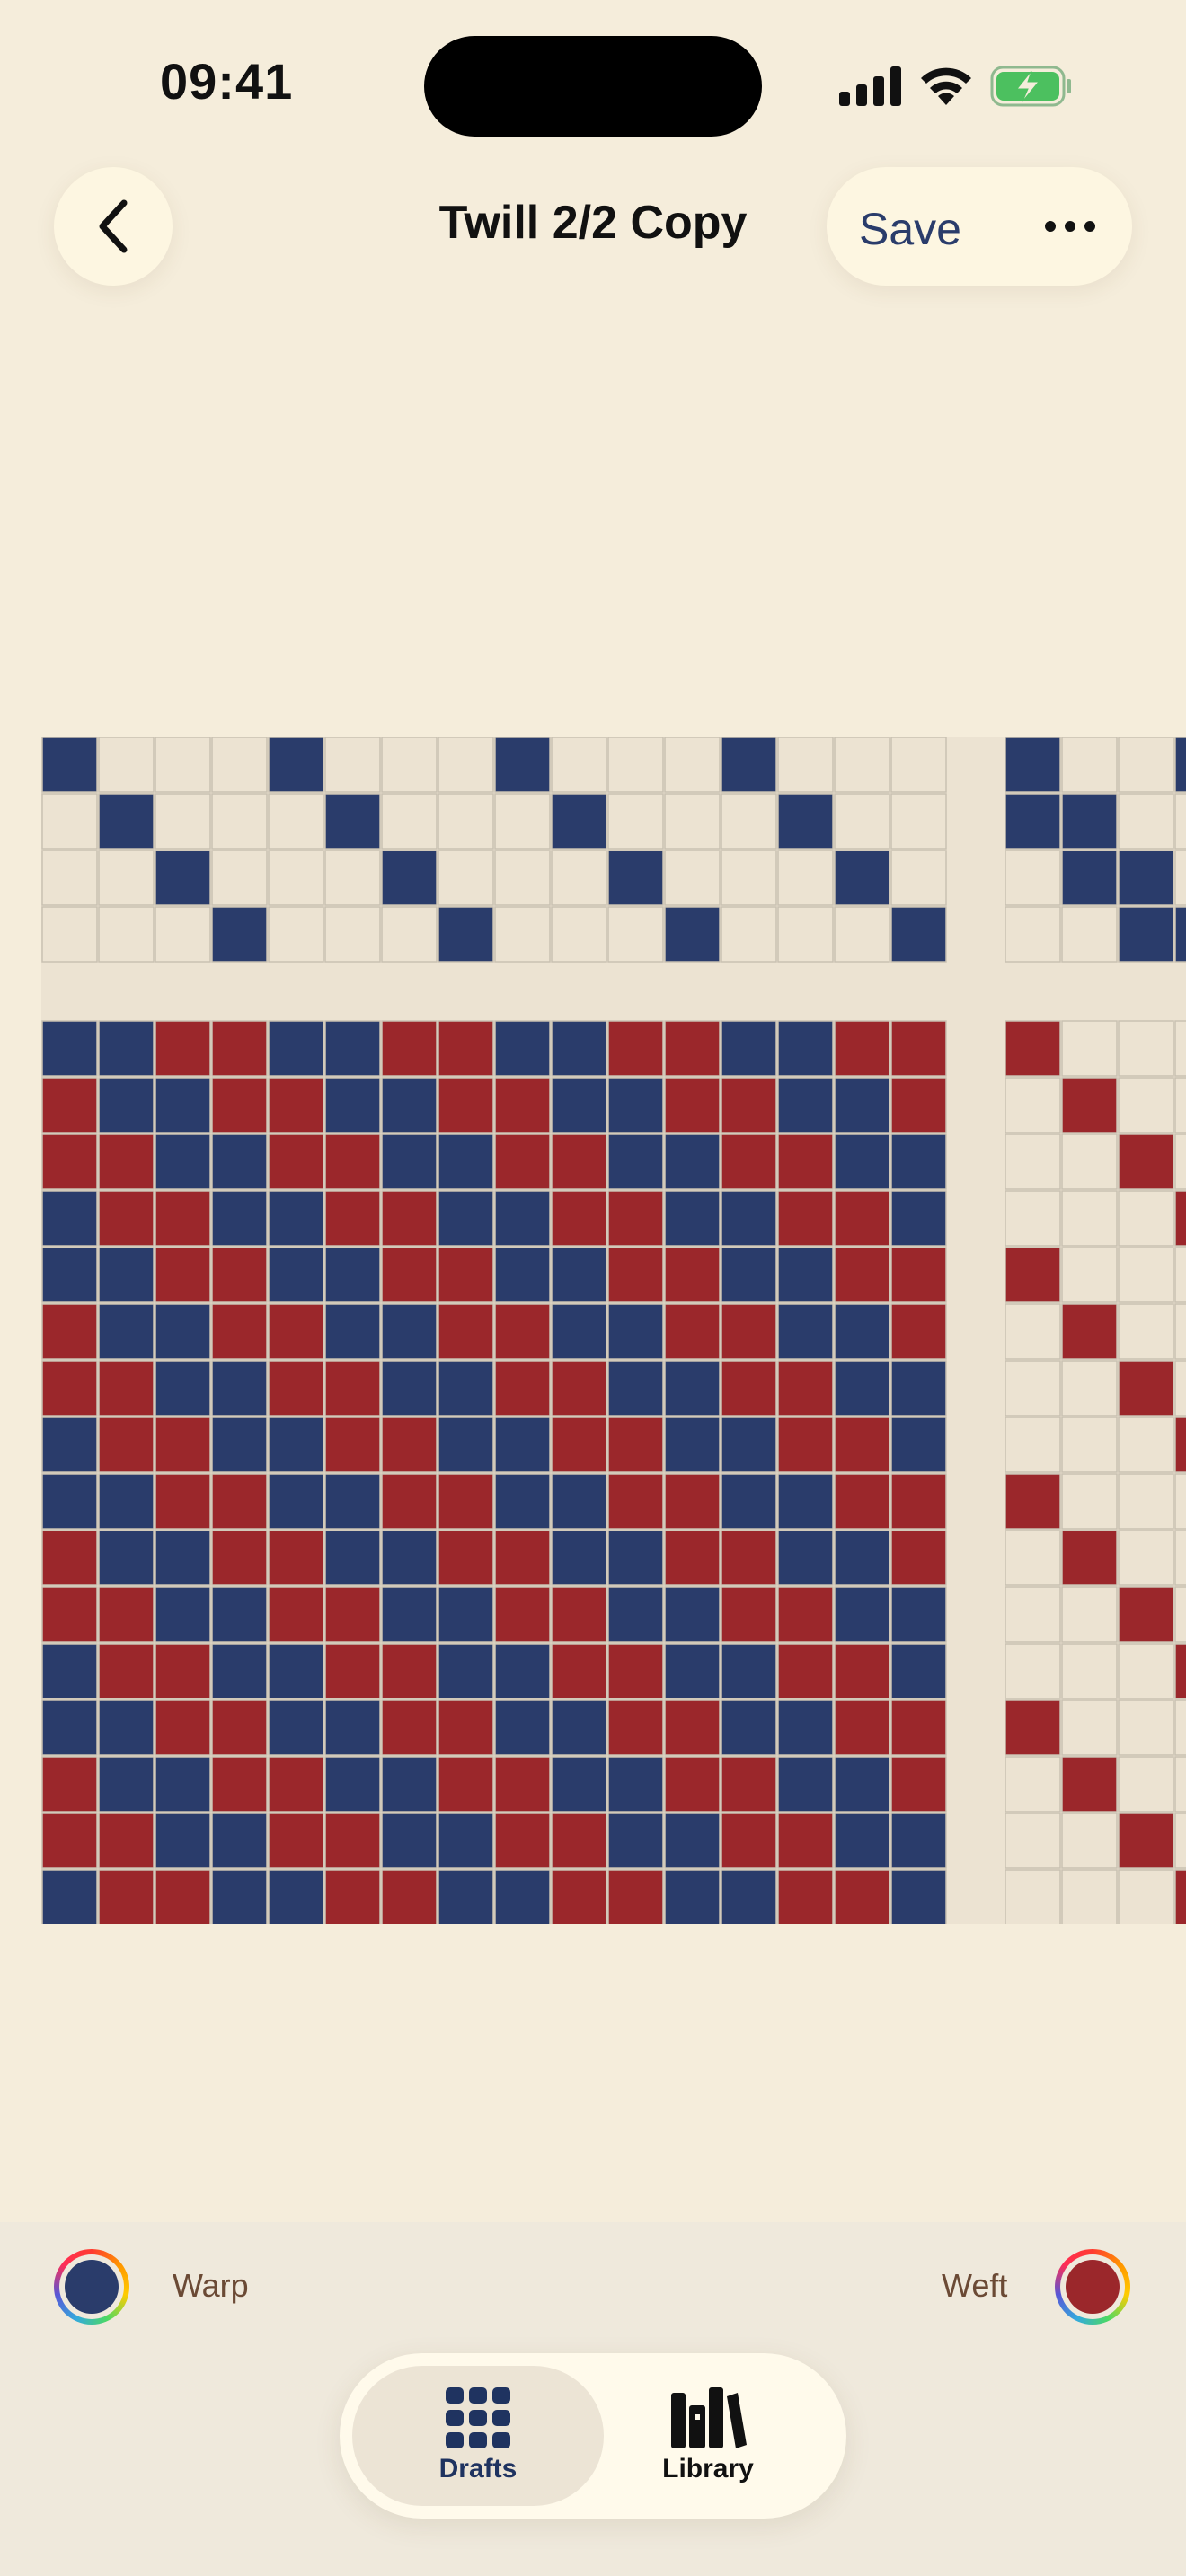 This screenshot has width=1186, height=2576. I want to click on more-options-button, so click(1070, 226).